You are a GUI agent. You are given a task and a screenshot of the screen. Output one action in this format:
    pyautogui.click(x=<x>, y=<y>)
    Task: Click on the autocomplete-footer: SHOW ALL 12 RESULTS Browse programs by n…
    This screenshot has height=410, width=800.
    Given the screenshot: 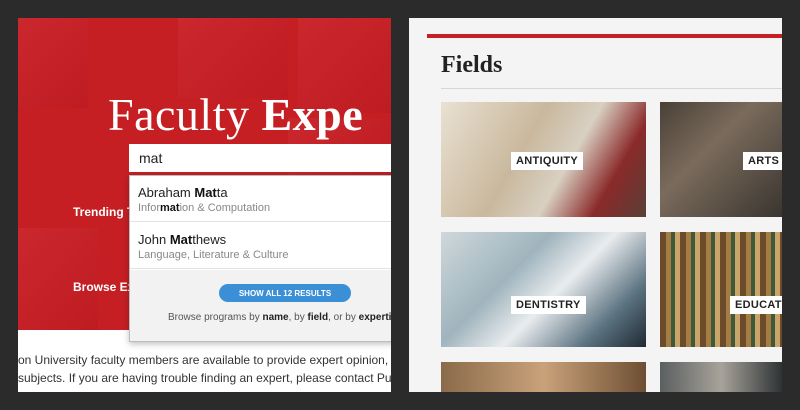 What is the action you would take?
    pyautogui.click(x=260, y=305)
    